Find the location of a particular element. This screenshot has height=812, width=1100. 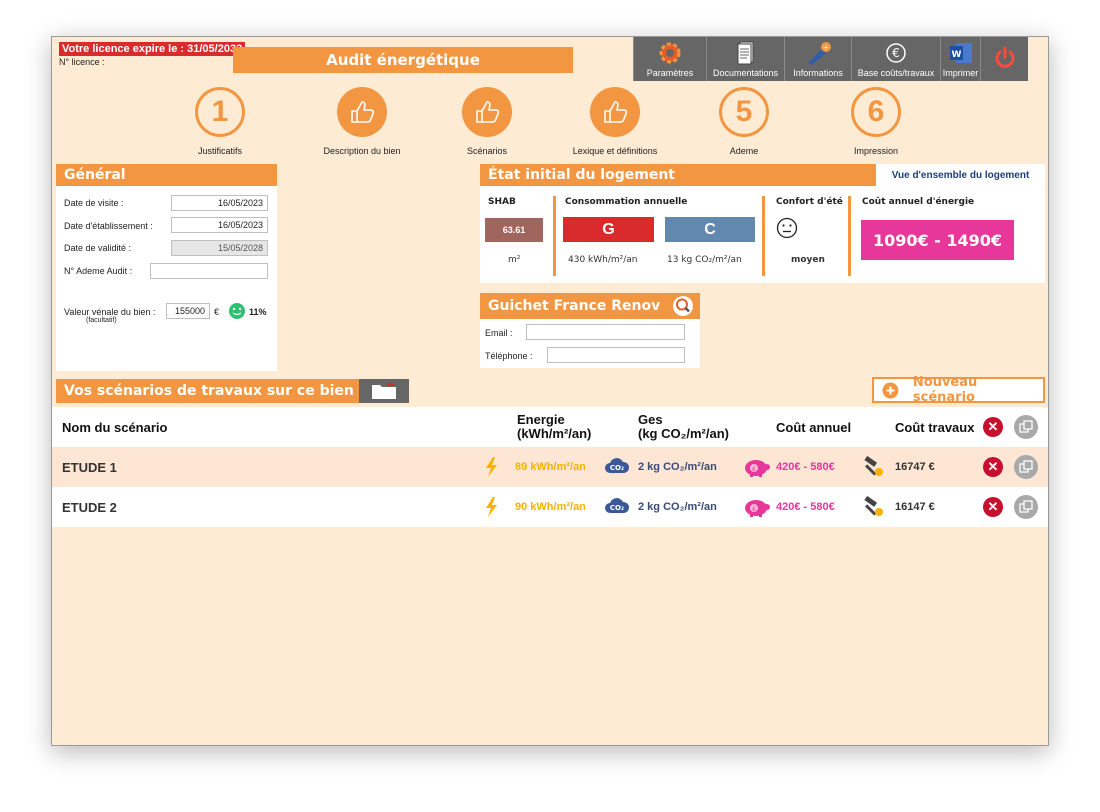

step-label: Scénarios is located at coordinates (487, 151).